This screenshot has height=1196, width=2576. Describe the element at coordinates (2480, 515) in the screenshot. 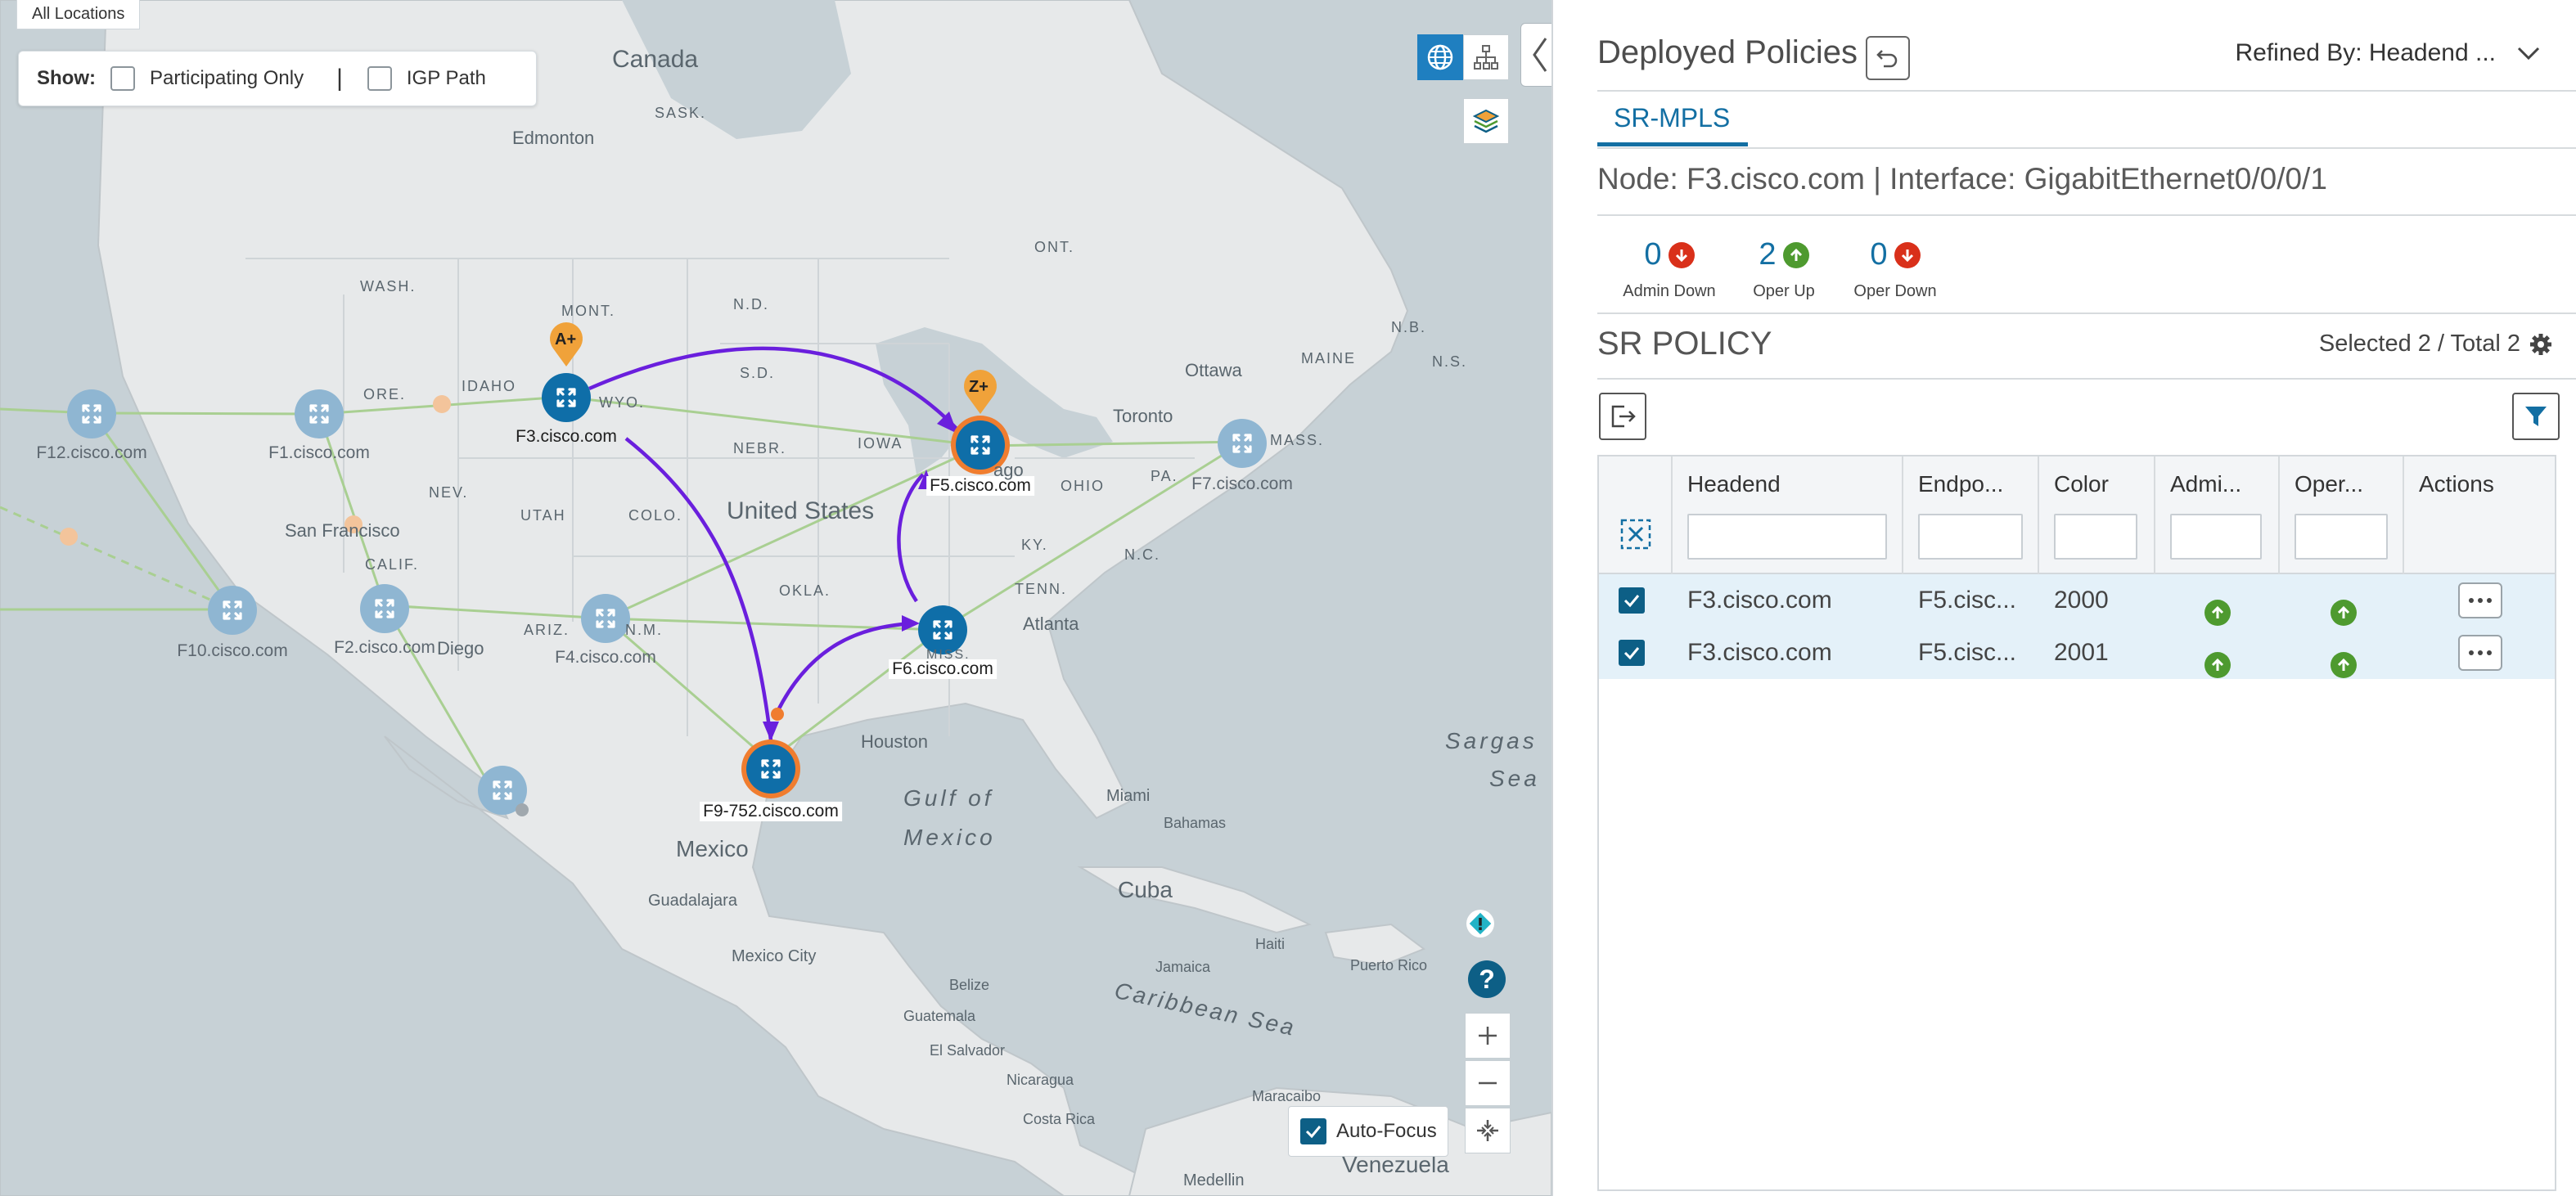

I see `column-actions: Actions` at that location.